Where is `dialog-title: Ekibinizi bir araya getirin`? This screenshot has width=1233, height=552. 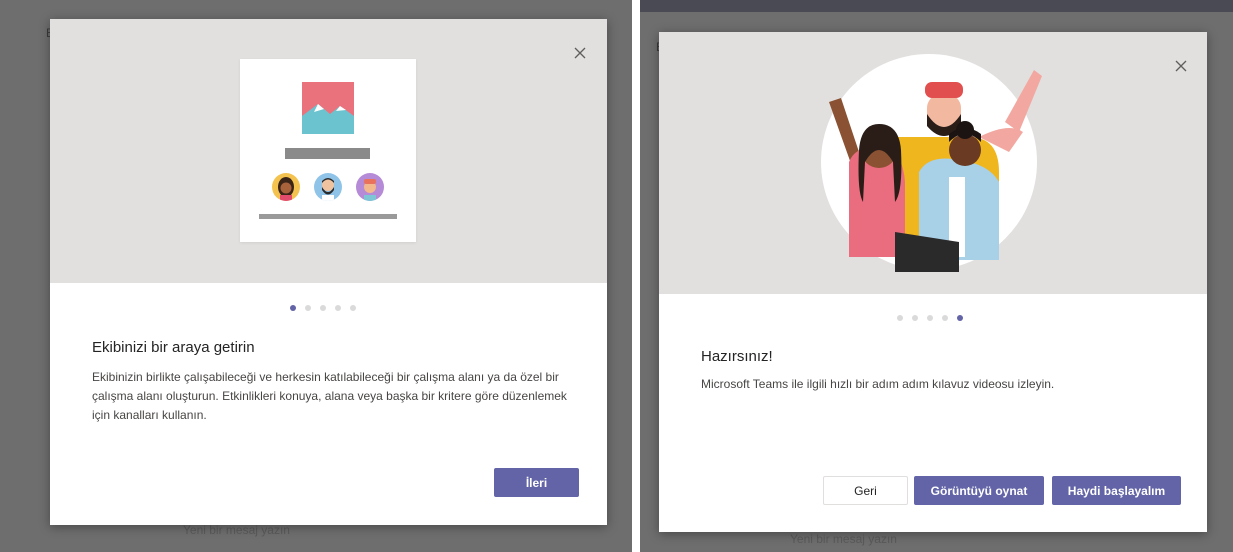 dialog-title: Ekibinizi bir araya getirin is located at coordinates (173, 347).